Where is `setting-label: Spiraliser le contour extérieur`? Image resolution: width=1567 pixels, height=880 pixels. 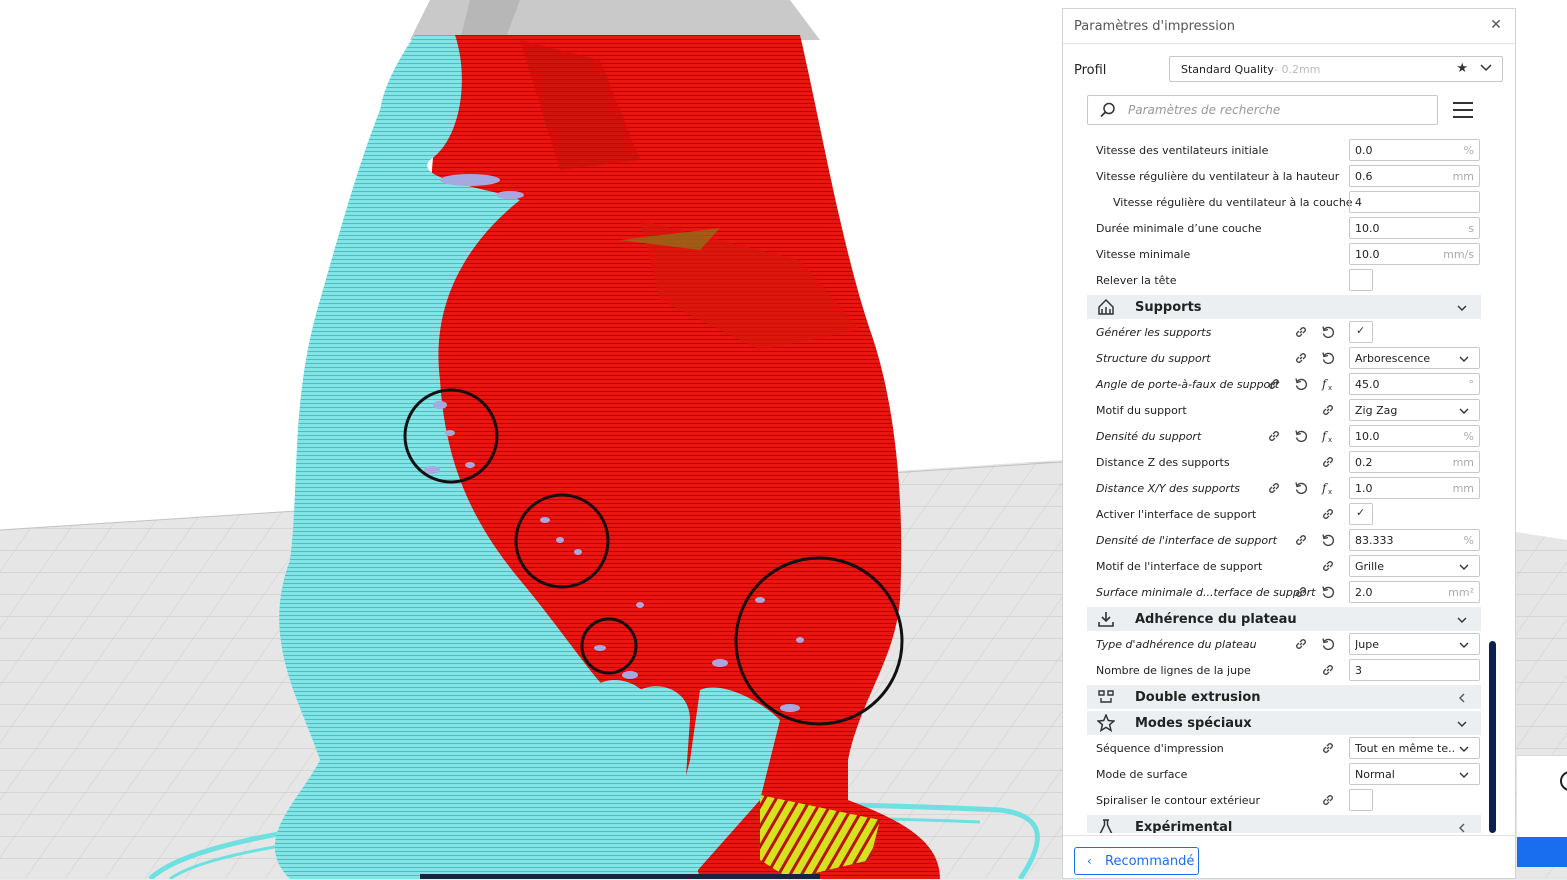
setting-label: Spiraliser le contour extérieur is located at coordinates (1178, 800).